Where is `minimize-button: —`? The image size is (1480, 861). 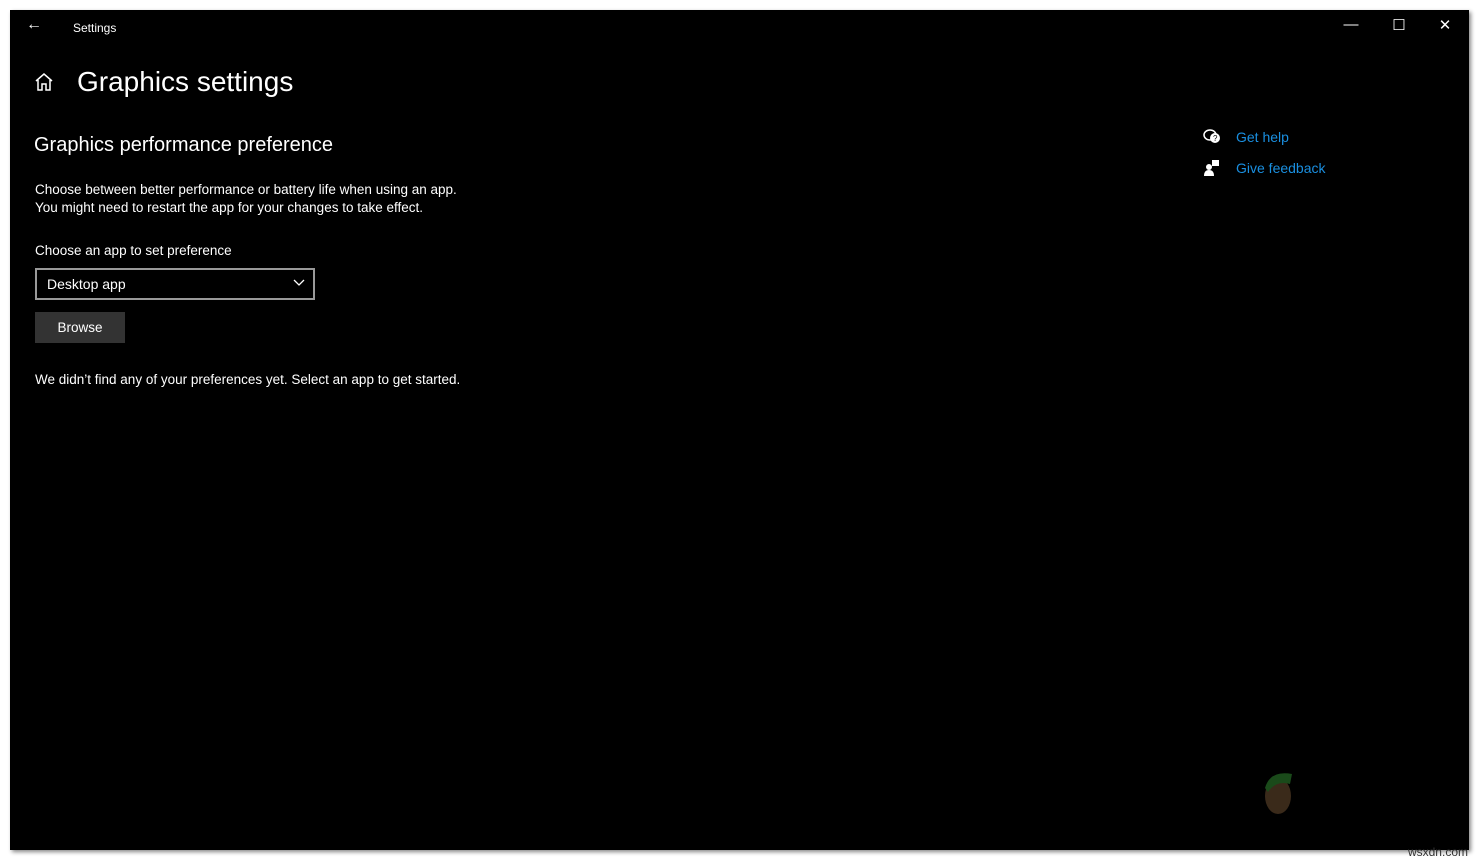
minimize-button: — is located at coordinates (1351, 24).